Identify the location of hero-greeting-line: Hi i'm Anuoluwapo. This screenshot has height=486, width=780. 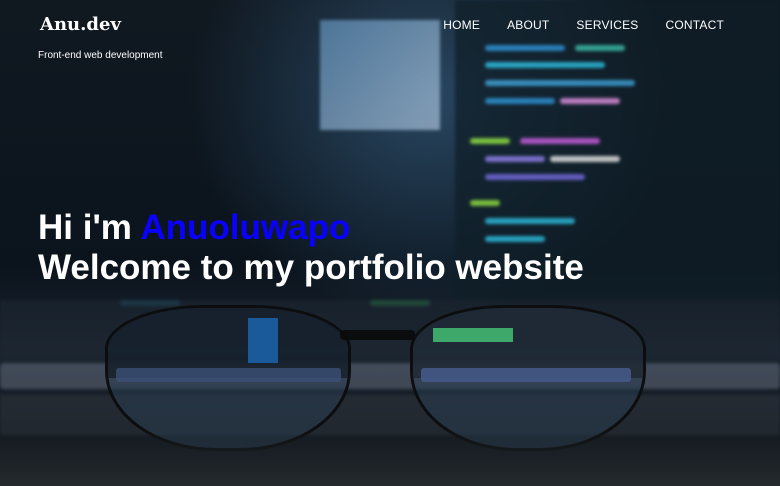
(311, 228).